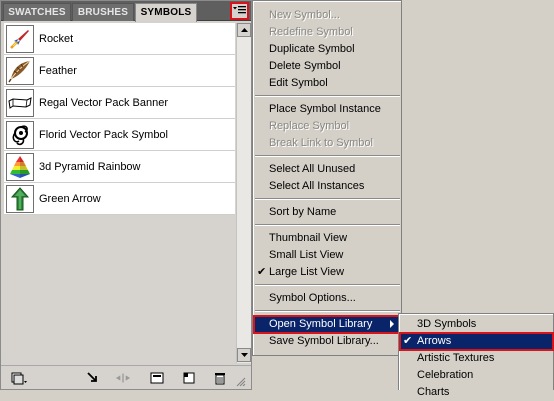 This screenshot has height=401, width=554. I want to click on scroll-down-button, so click(244, 355).